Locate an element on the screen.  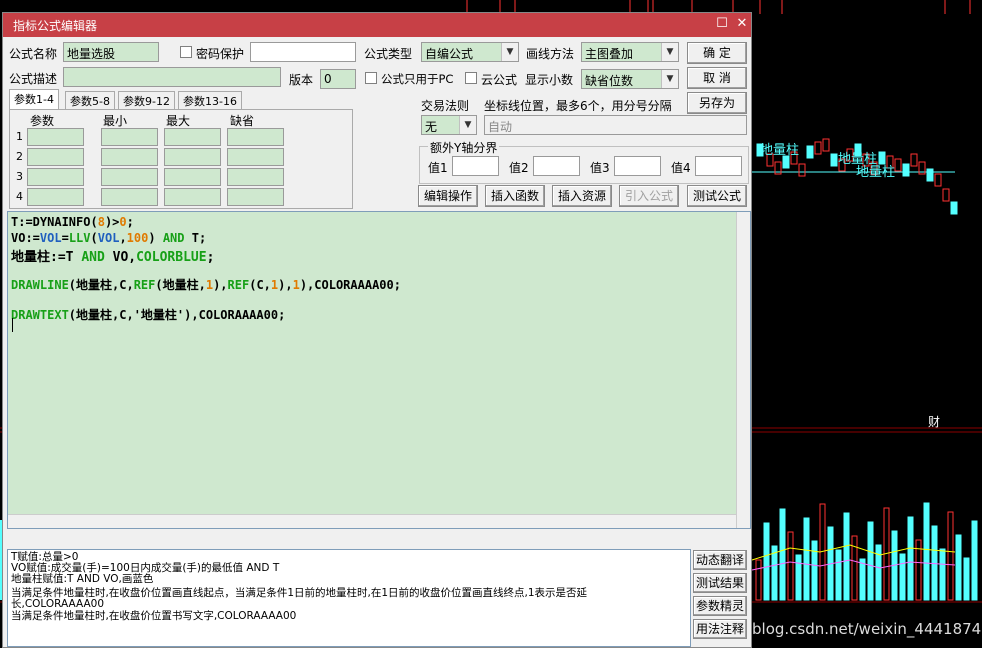
yaxis-group: 额外Y轴分界 值1 值2 值3 值4 is located at coordinates (584, 161).